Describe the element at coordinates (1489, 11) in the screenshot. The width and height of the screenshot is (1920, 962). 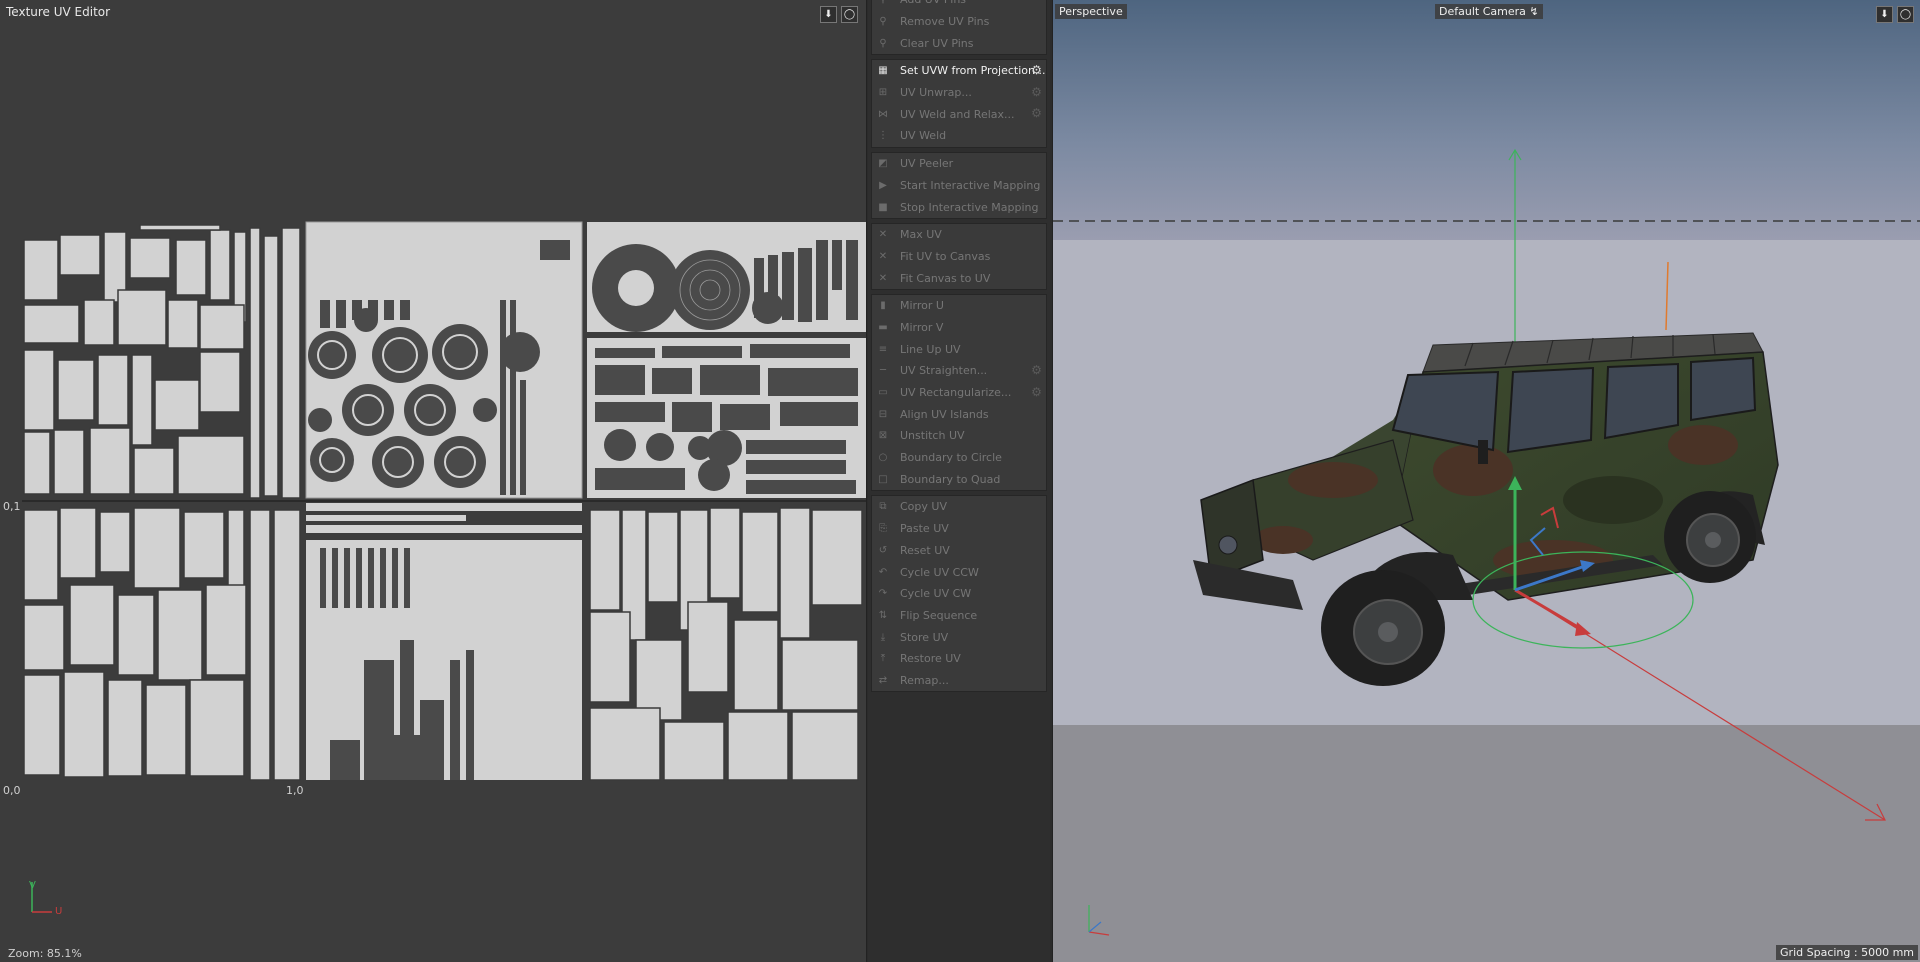
I see `camera-selector: Default Camera ↯` at that location.